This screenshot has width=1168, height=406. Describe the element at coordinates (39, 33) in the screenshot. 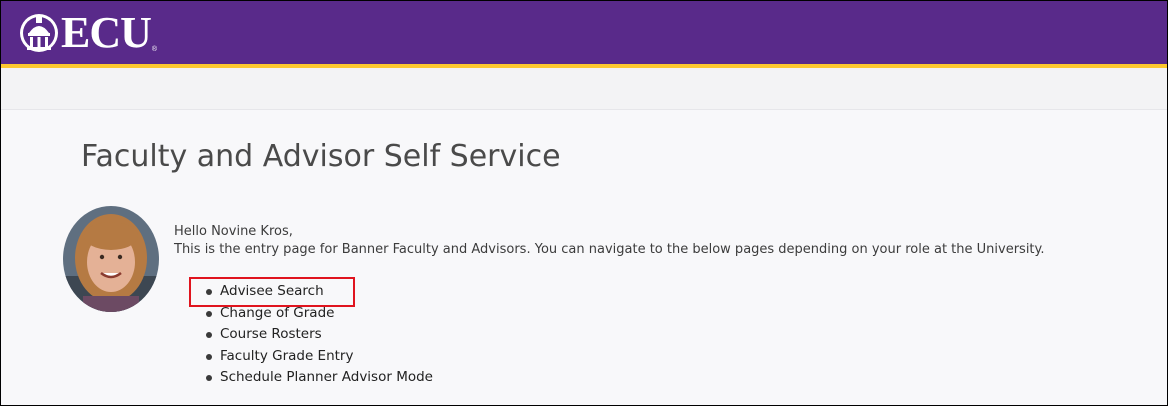

I see `ecu-cupola-icon` at that location.